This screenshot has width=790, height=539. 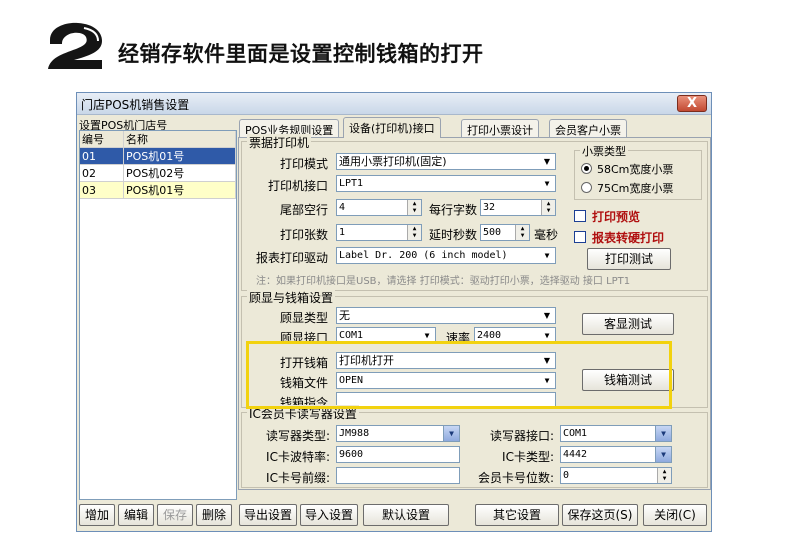 What do you see at coordinates (136, 515) in the screenshot?
I see `edit-button: 编辑` at bounding box center [136, 515].